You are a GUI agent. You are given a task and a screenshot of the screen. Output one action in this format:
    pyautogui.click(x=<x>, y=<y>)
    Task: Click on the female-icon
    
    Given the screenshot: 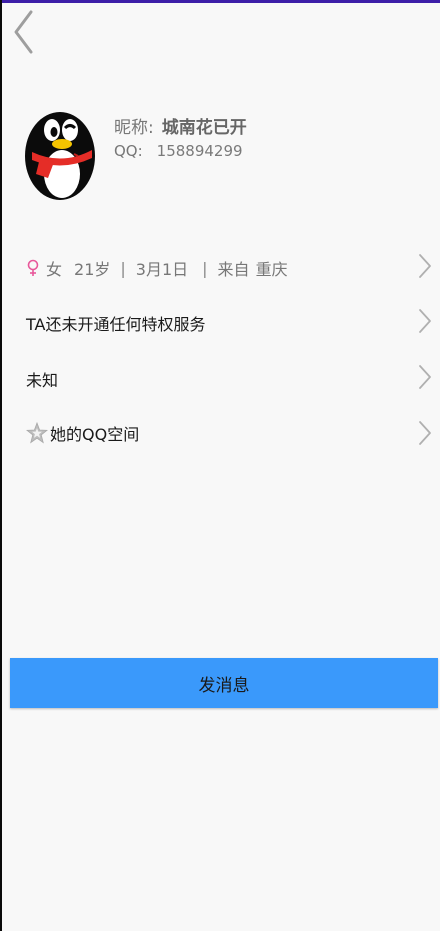 What is the action you would take?
    pyautogui.click(x=33, y=267)
    